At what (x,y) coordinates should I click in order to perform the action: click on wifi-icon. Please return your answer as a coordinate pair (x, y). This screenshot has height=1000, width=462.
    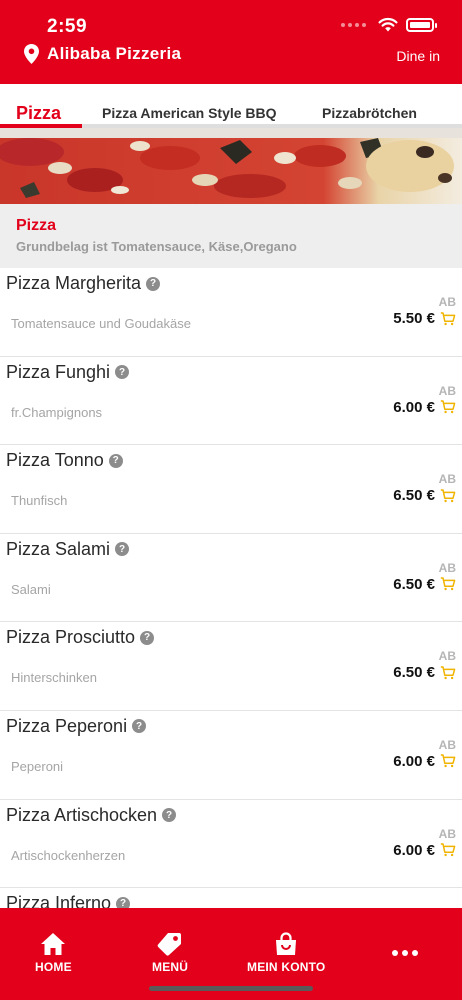
    Looking at the image, I should click on (388, 24).